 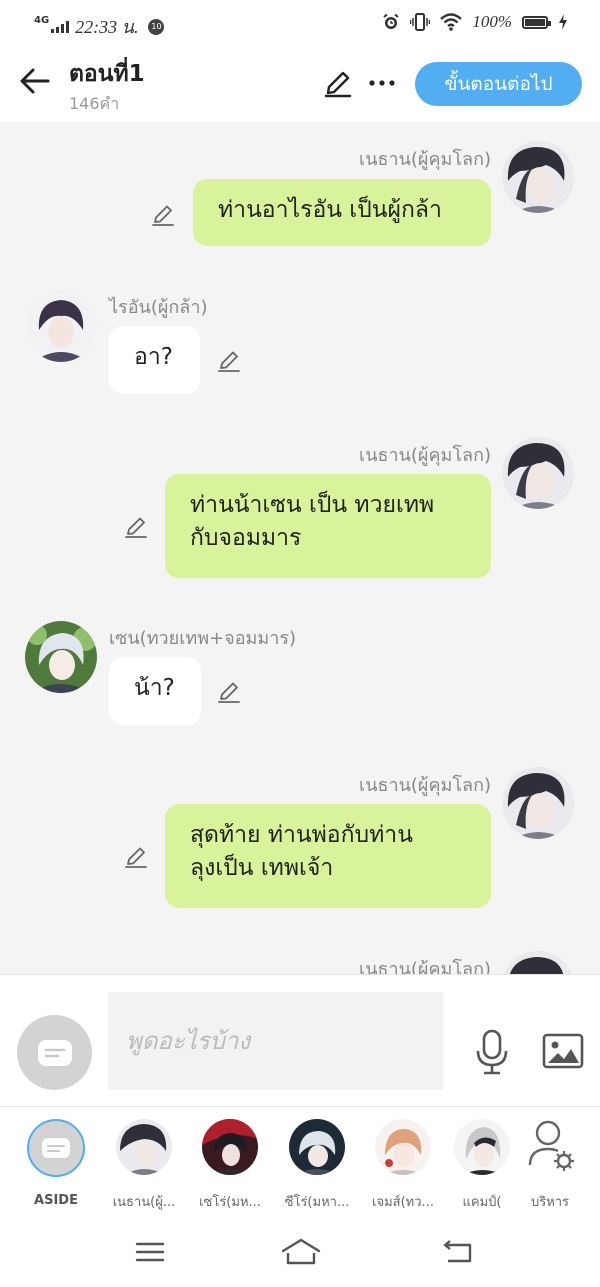 What do you see at coordinates (391, 21) in the screenshot?
I see `alarm-icon` at bounding box center [391, 21].